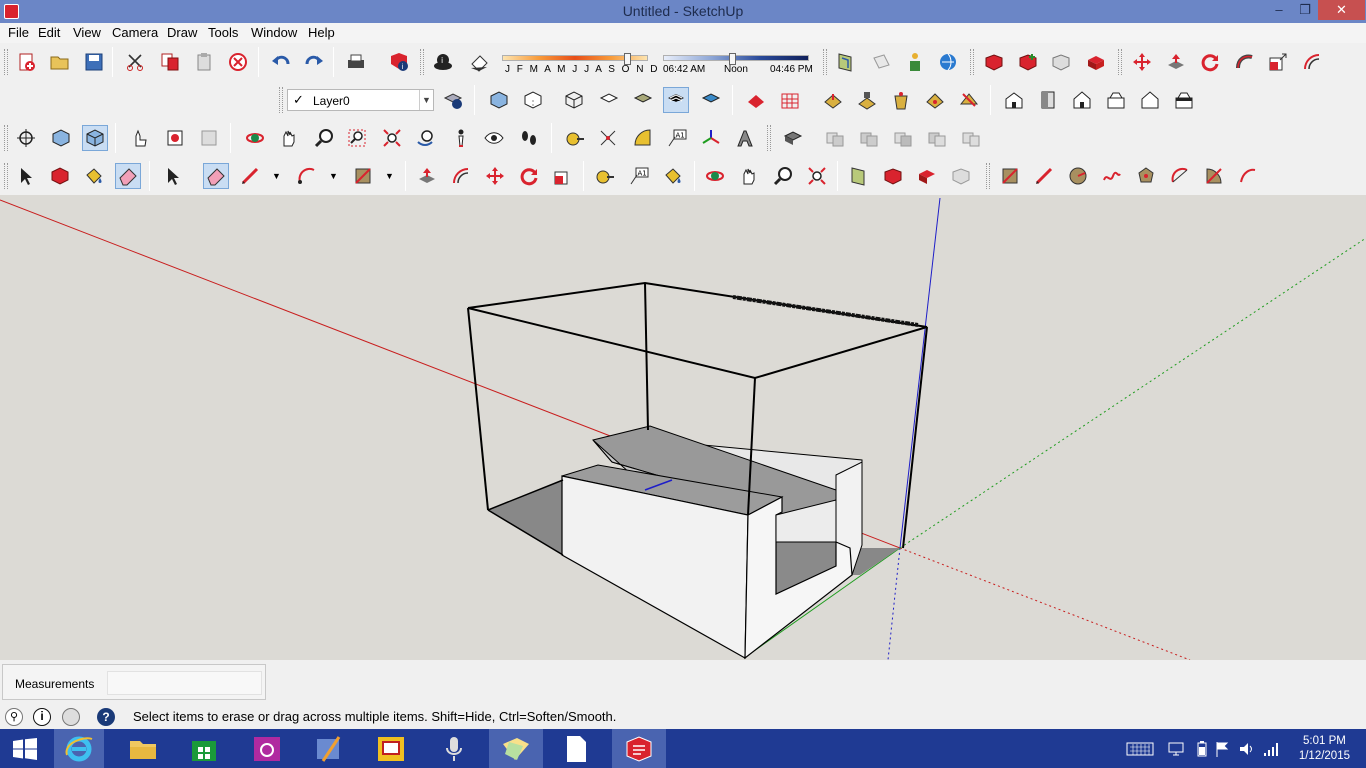 This screenshot has height=768, width=1366. Describe the element at coordinates (18, 32) in the screenshot. I see `menu-file: File` at that location.